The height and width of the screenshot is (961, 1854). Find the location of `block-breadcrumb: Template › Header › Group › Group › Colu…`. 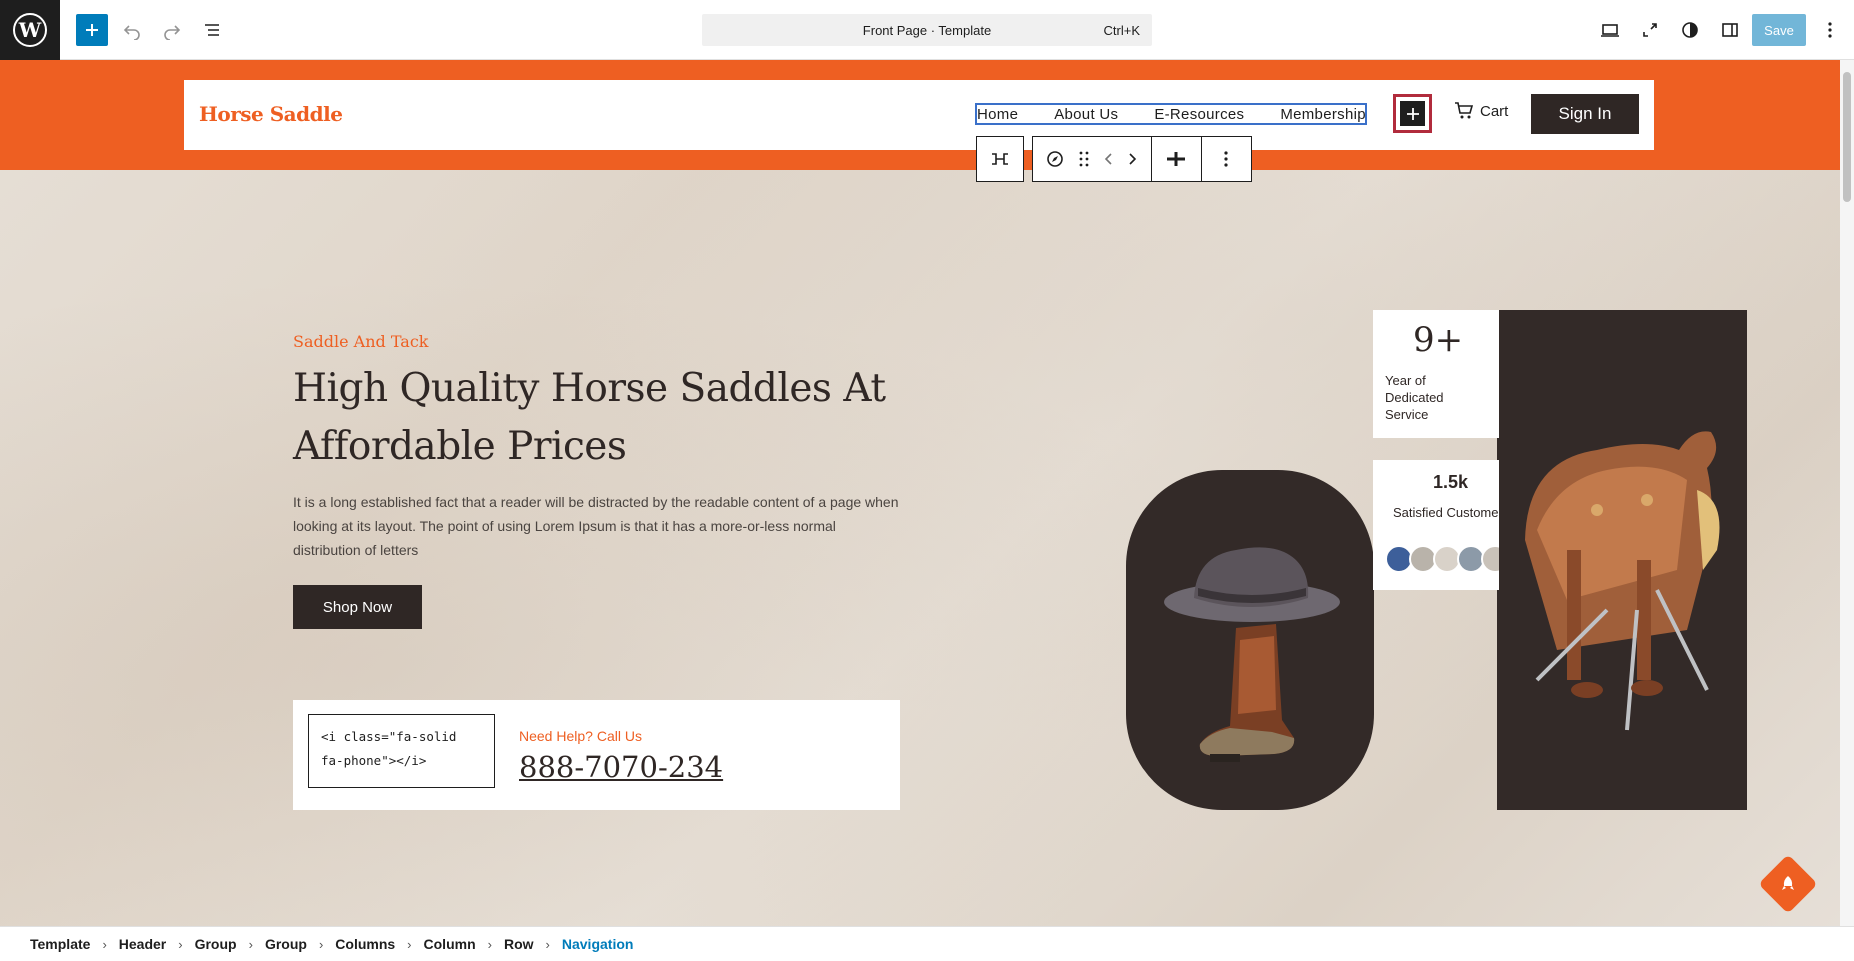

block-breadcrumb: Template › Header › Group › Group › Colu… is located at coordinates (927, 943).